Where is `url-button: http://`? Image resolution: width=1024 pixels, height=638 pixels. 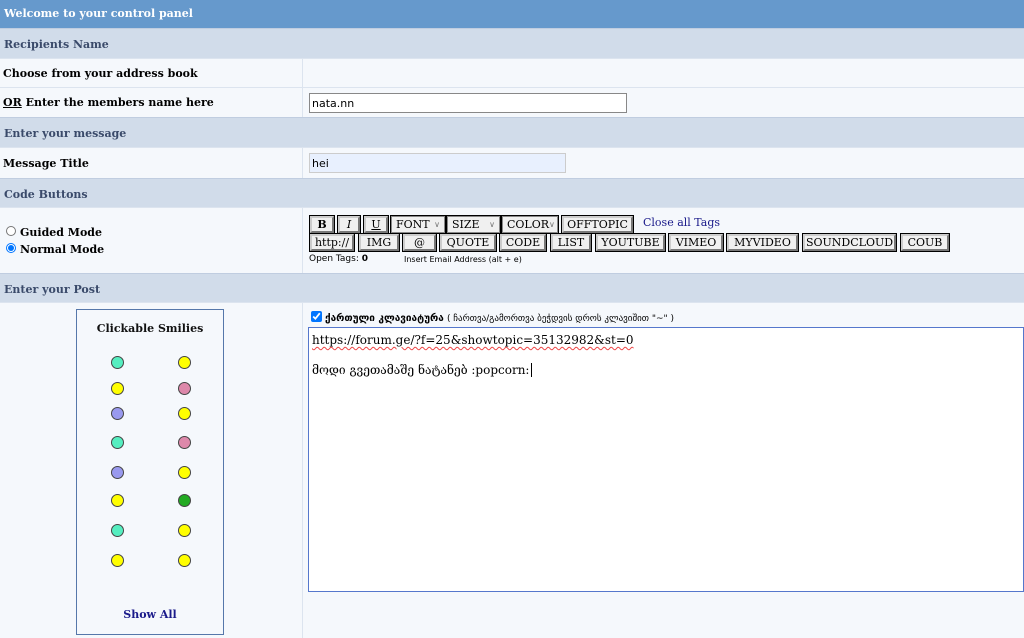
url-button: http:// is located at coordinates (332, 242).